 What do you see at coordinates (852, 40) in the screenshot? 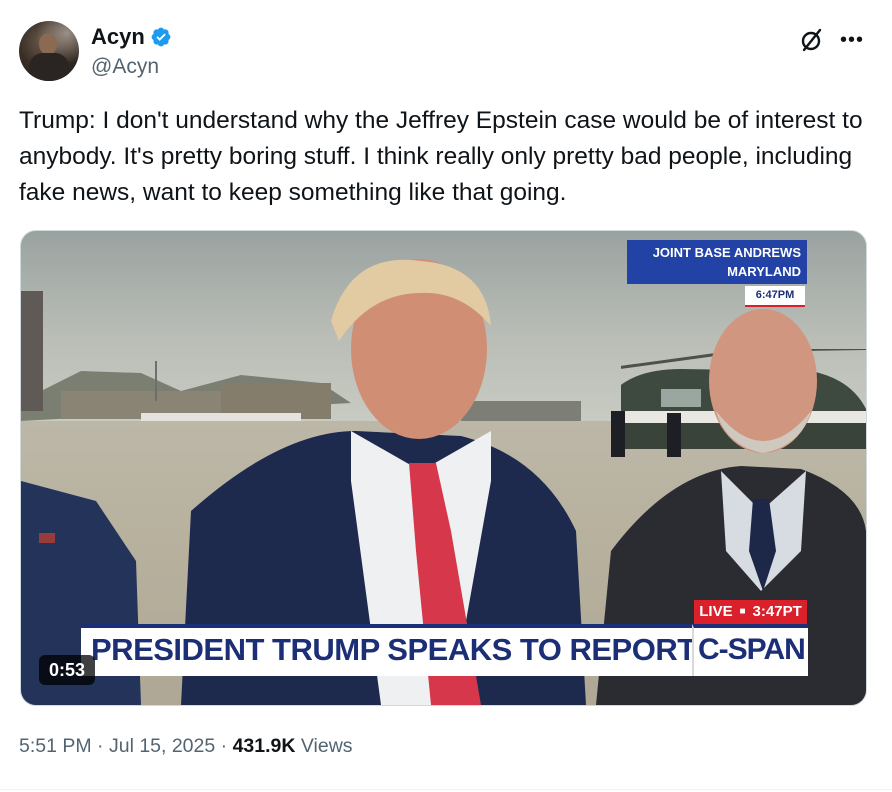
I see `more-options-icon: •••` at bounding box center [852, 40].